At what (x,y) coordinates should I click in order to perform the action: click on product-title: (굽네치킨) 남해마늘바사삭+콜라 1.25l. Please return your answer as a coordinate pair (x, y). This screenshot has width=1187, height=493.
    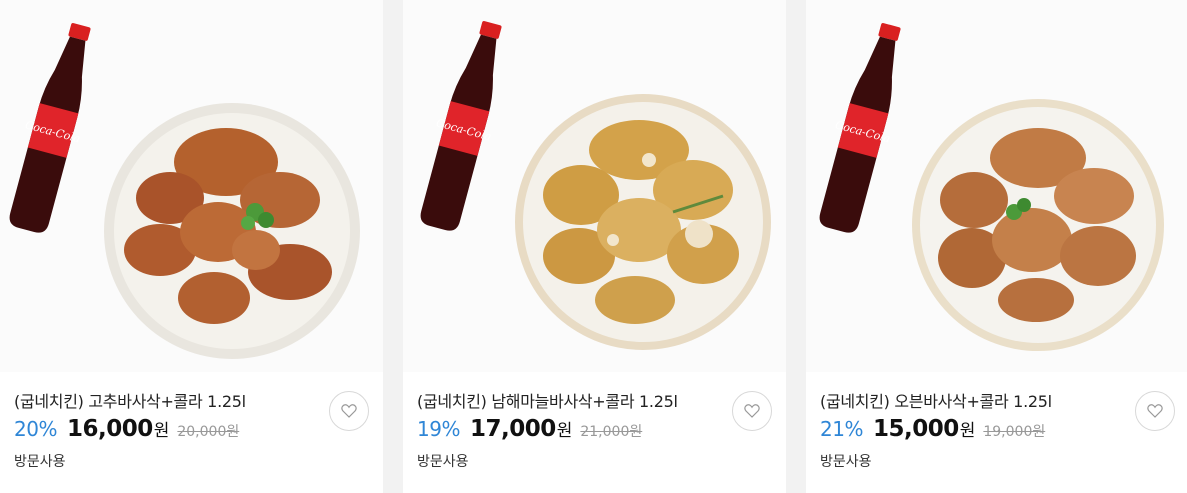
    Looking at the image, I should click on (547, 400).